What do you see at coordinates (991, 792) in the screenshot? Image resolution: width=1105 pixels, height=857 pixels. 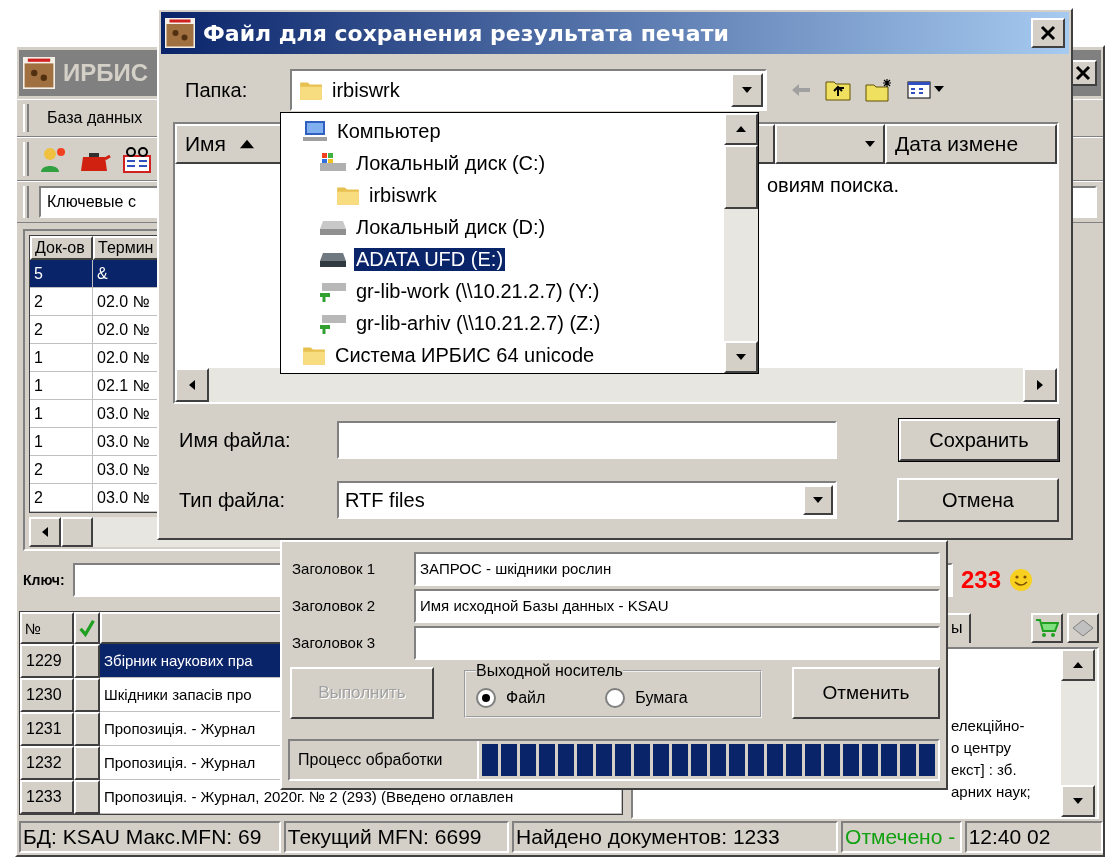 I see `description-text: арних наук;` at bounding box center [991, 792].